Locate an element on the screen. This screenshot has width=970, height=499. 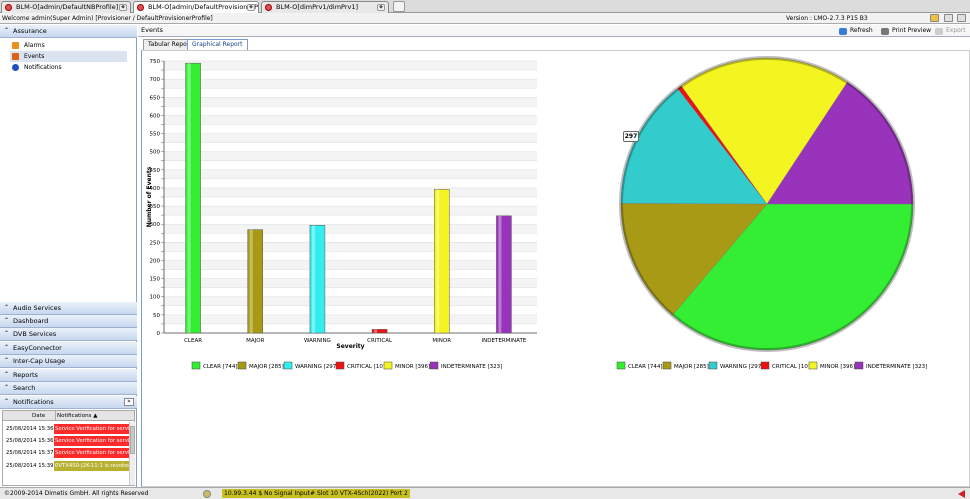
tree-label: Alarms is located at coordinates (34, 45).